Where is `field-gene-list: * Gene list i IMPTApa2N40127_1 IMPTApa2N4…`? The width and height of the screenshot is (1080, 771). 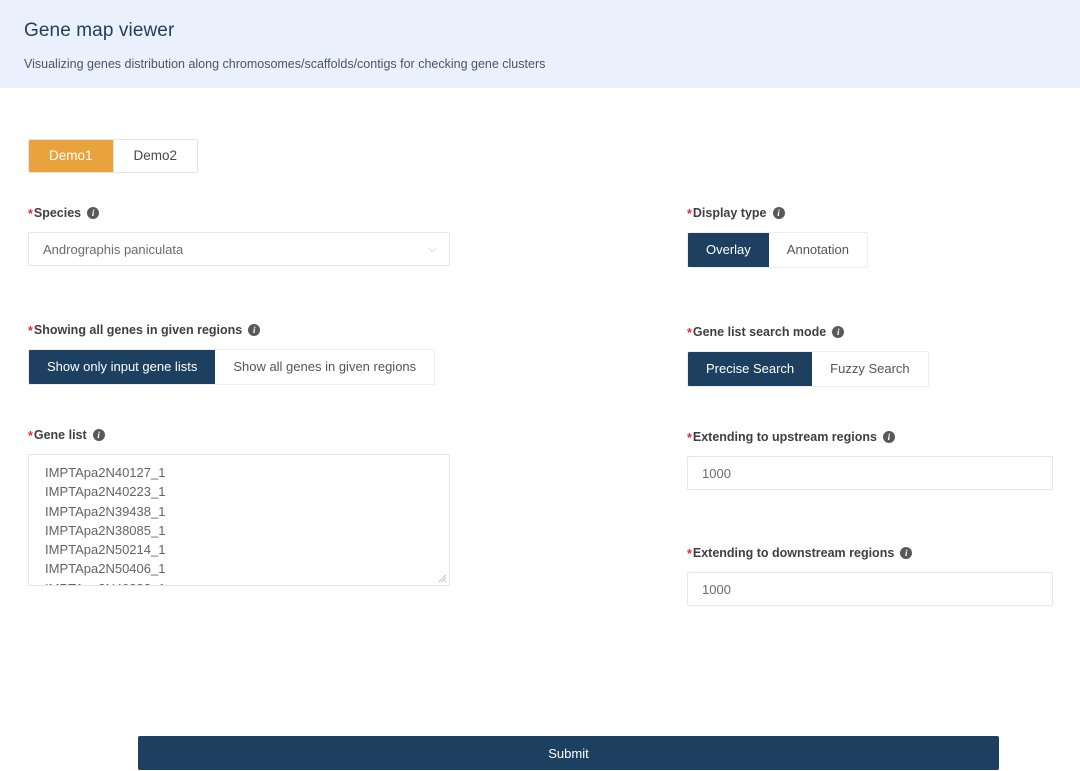 field-gene-list: * Gene list i IMPTApa2N40127_1 IMPTApa2N4… is located at coordinates (239, 506).